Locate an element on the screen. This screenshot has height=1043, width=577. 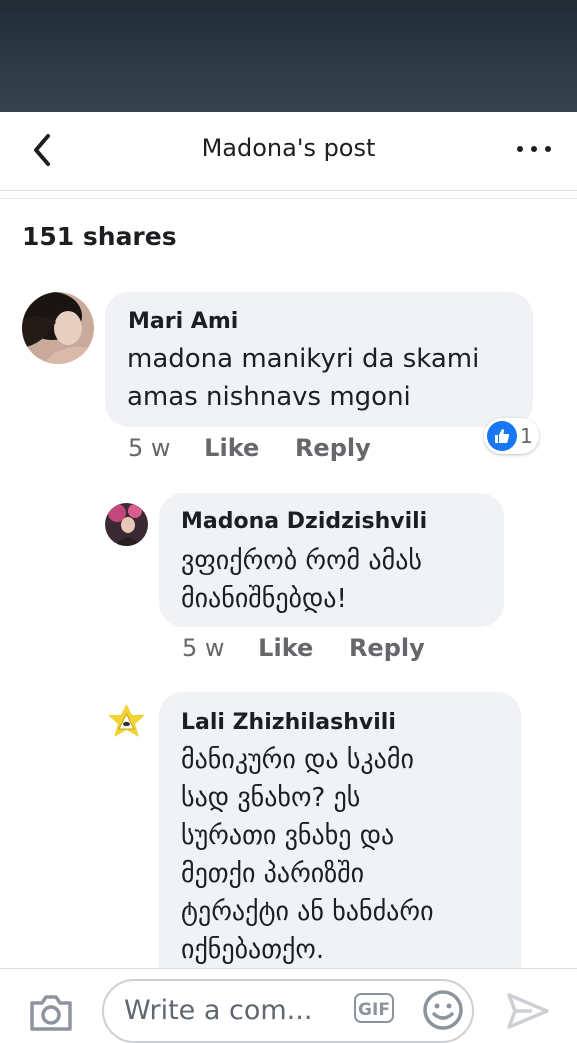
comment-author: Madona Dzidzishvili is located at coordinates (304, 521).